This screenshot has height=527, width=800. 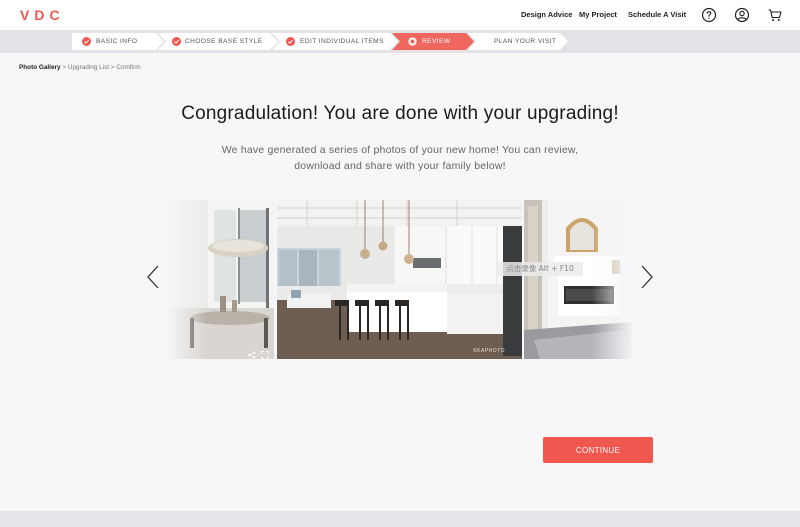 I want to click on step-label: CHOOSE BASE STYLE, so click(x=224, y=41).